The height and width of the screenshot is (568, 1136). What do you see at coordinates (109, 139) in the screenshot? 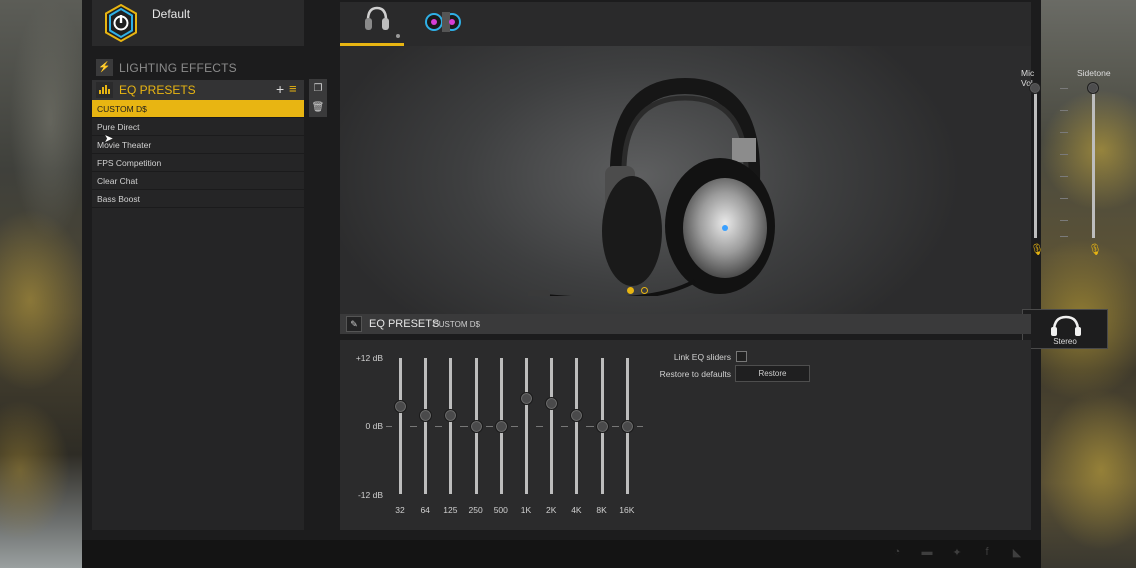
I see `mouse-cursor-icon: ➤` at bounding box center [109, 139].